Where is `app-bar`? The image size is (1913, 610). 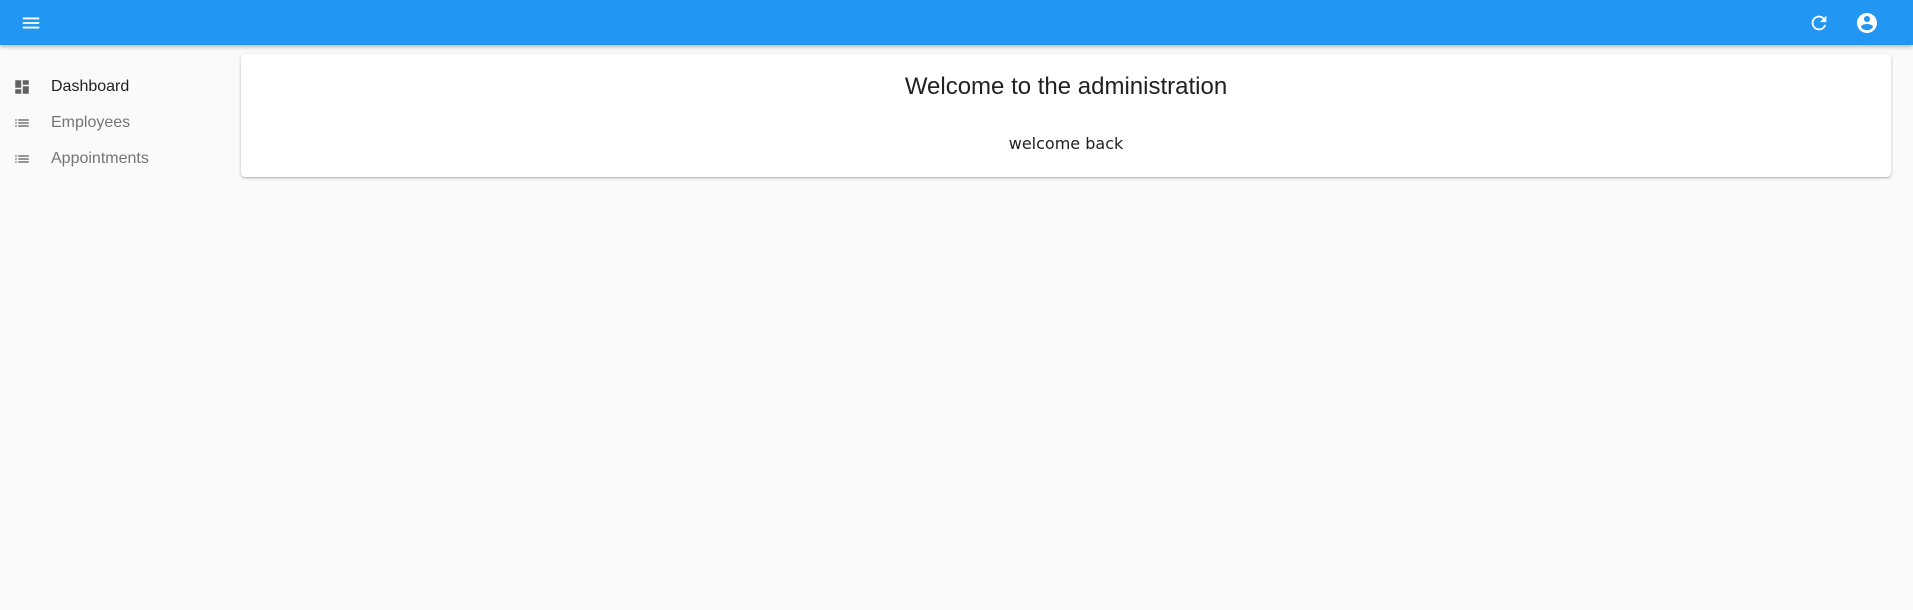 app-bar is located at coordinates (956, 22).